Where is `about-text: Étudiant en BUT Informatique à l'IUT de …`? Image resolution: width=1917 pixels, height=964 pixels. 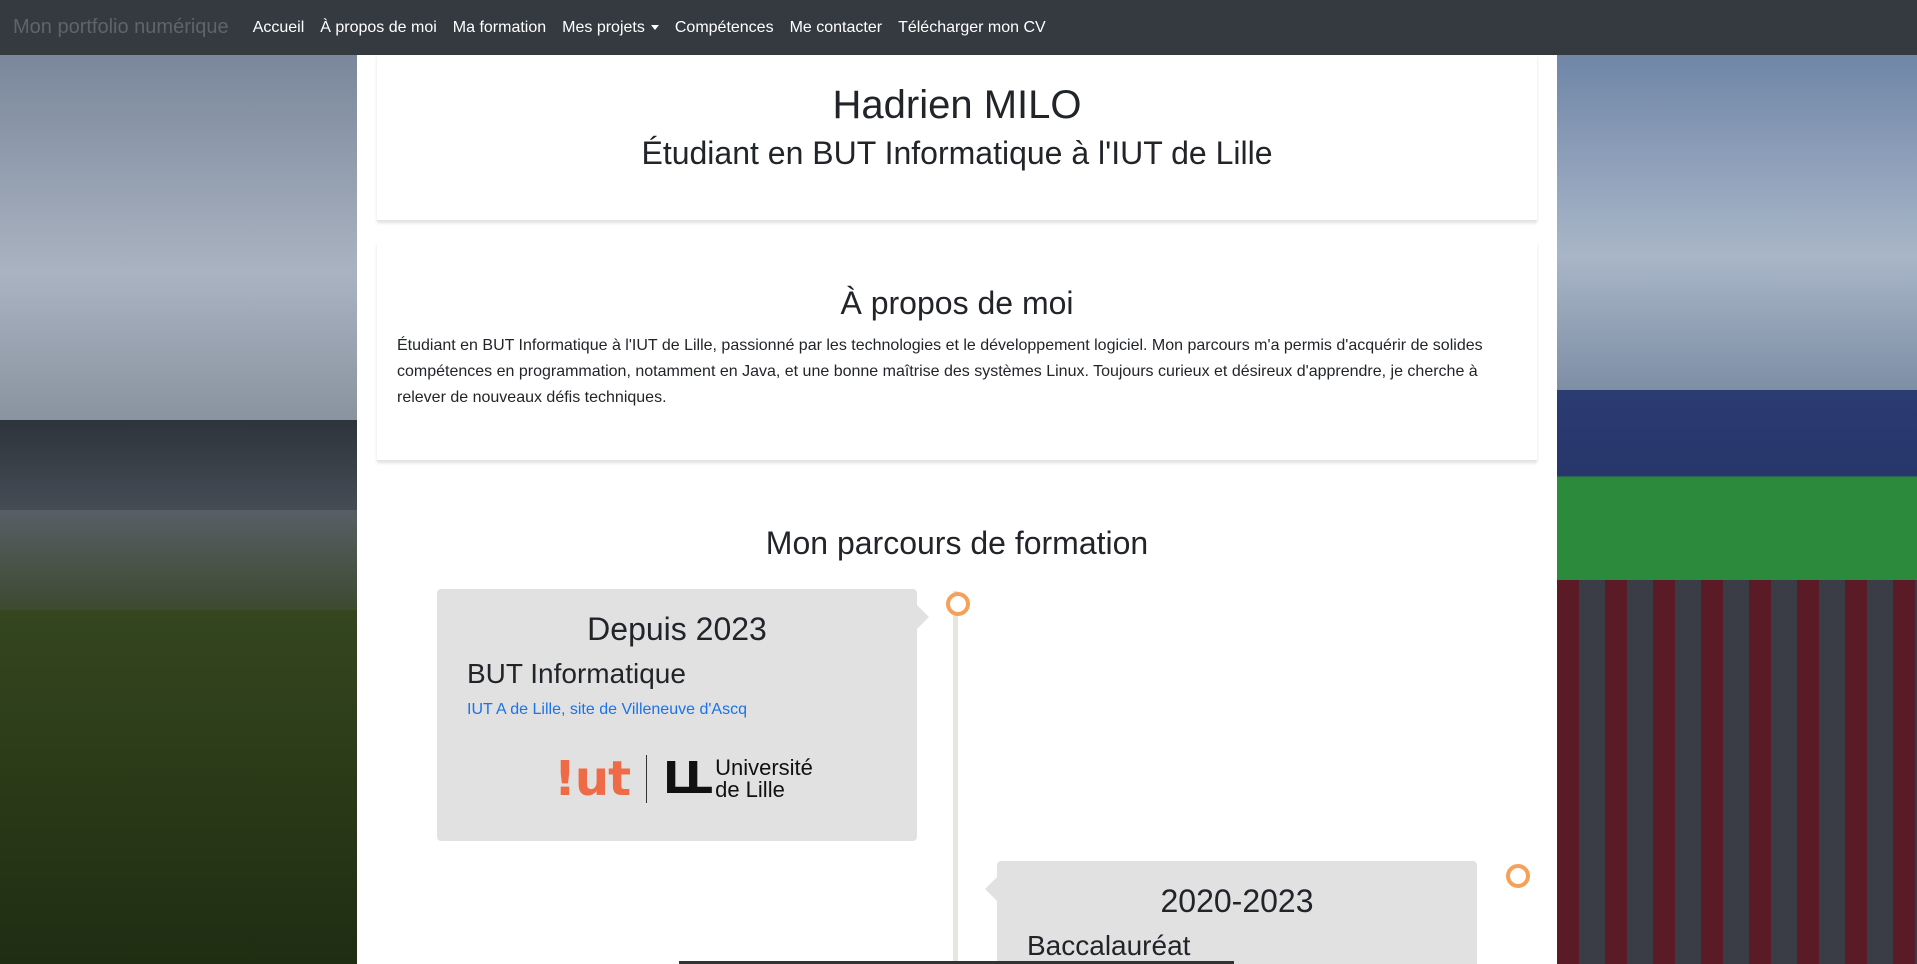
about-text: Étudiant en BUT Informatique à l'IUT de … is located at coordinates (940, 371).